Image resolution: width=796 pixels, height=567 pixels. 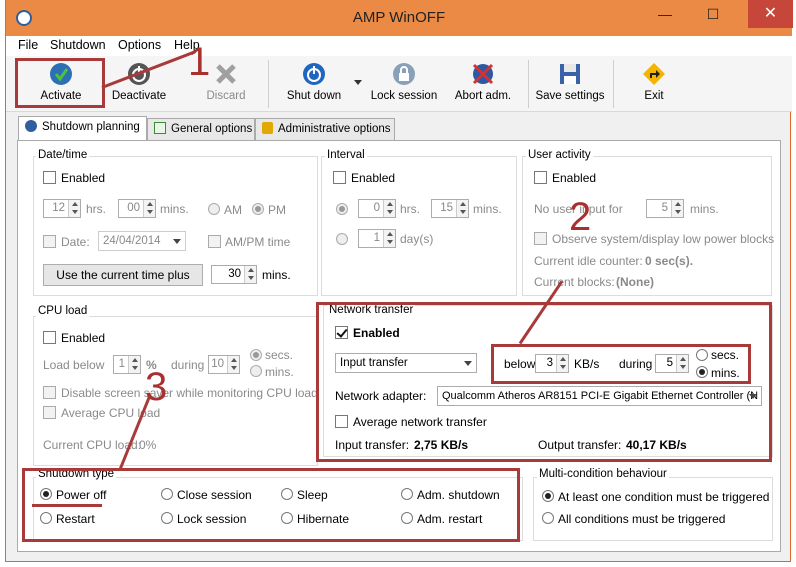 I want to click on interval-mins-label: mins., so click(x=487, y=209).